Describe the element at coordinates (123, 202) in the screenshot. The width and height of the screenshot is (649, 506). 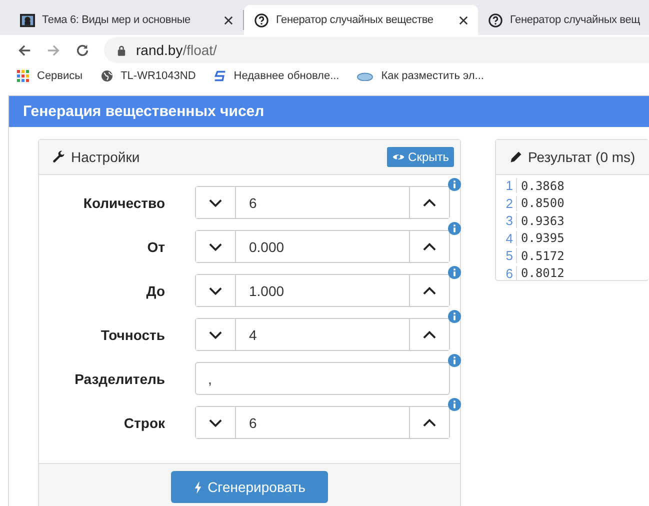
I see `field-label: Количество` at that location.